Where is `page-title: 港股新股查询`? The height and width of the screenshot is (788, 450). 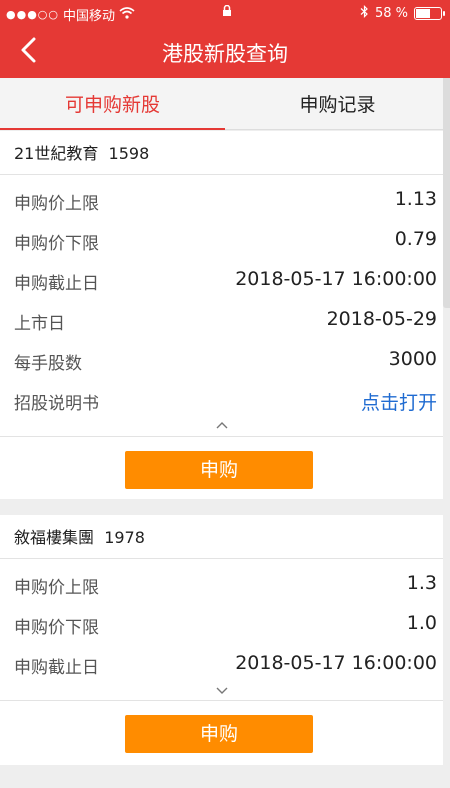
page-title: 港股新股查询 is located at coordinates (225, 54).